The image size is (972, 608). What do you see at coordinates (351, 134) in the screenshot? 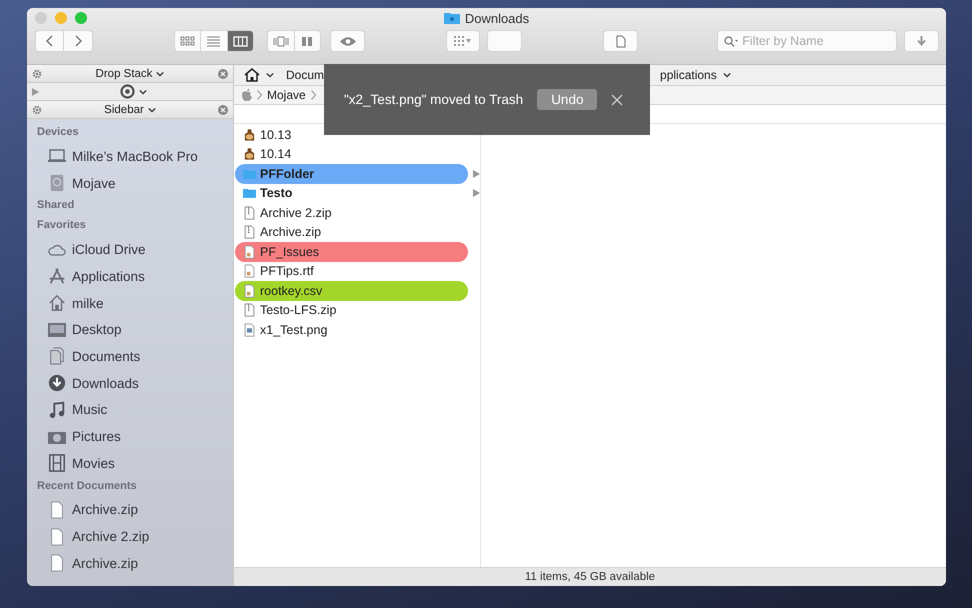
I see `file-row: 10.13` at bounding box center [351, 134].